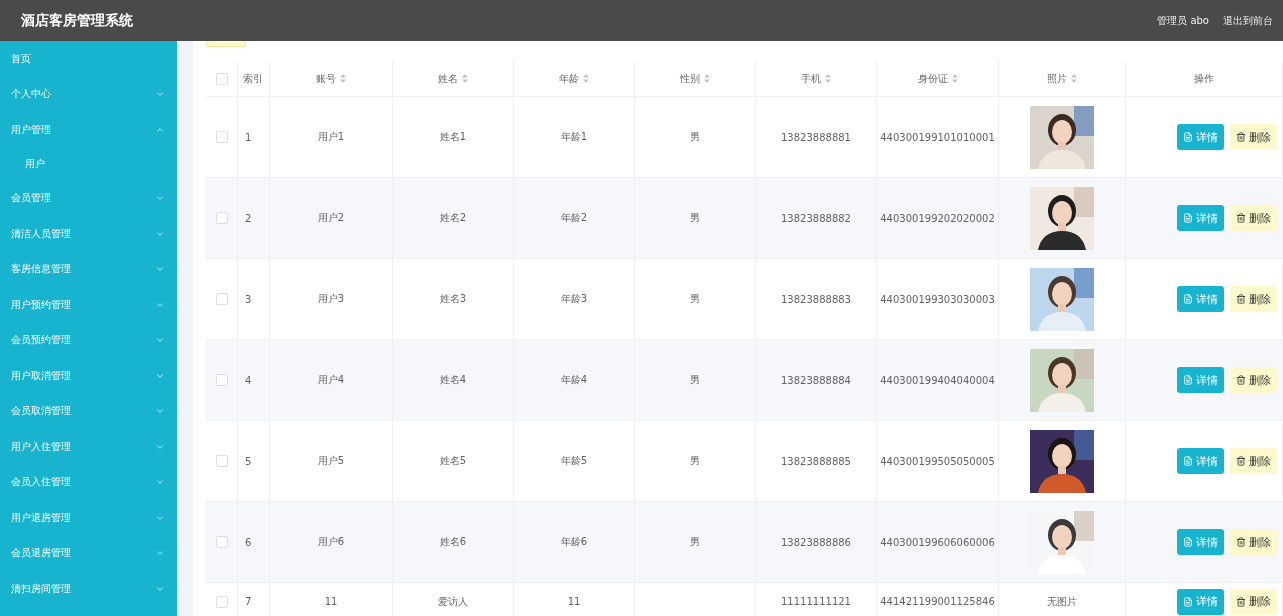 The height and width of the screenshot is (616, 1283). What do you see at coordinates (226, 44) in the screenshot?
I see `toolbar-button` at bounding box center [226, 44].